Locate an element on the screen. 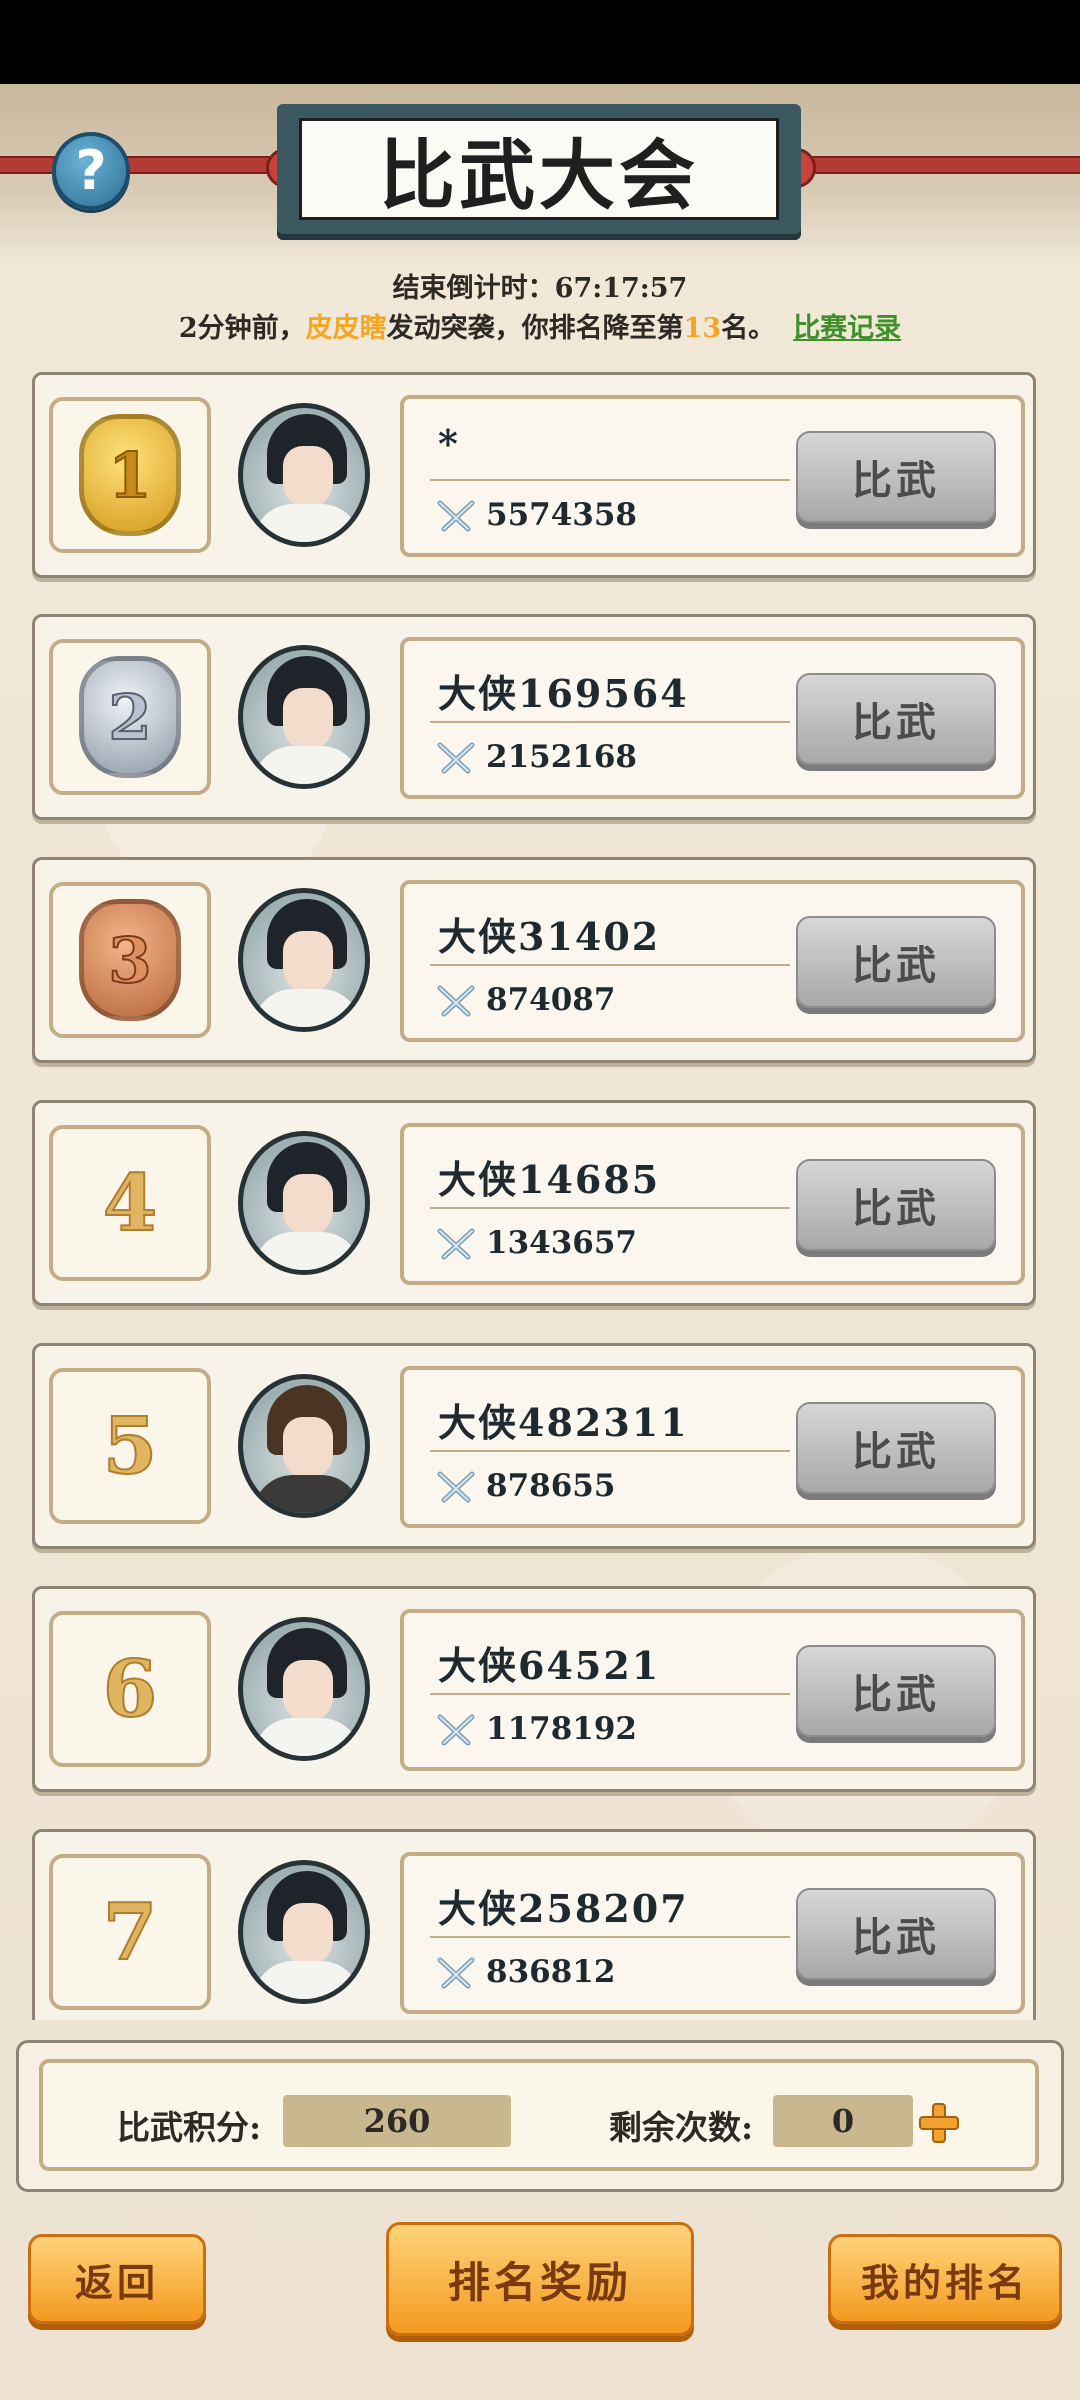 This screenshot has height=2400, width=1080. title-frame: 比武大会 is located at coordinates (539, 169).